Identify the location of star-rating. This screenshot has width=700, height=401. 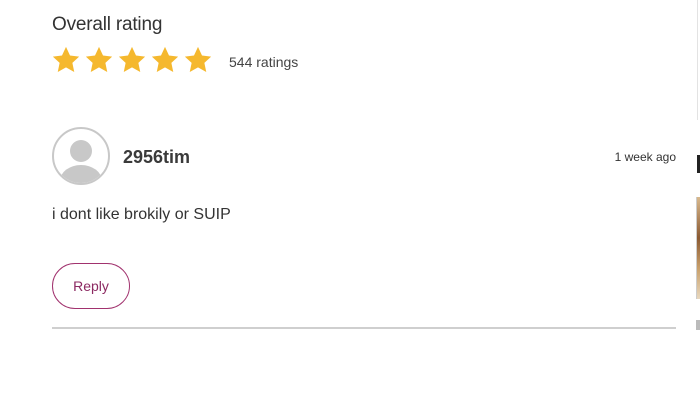
(132, 60).